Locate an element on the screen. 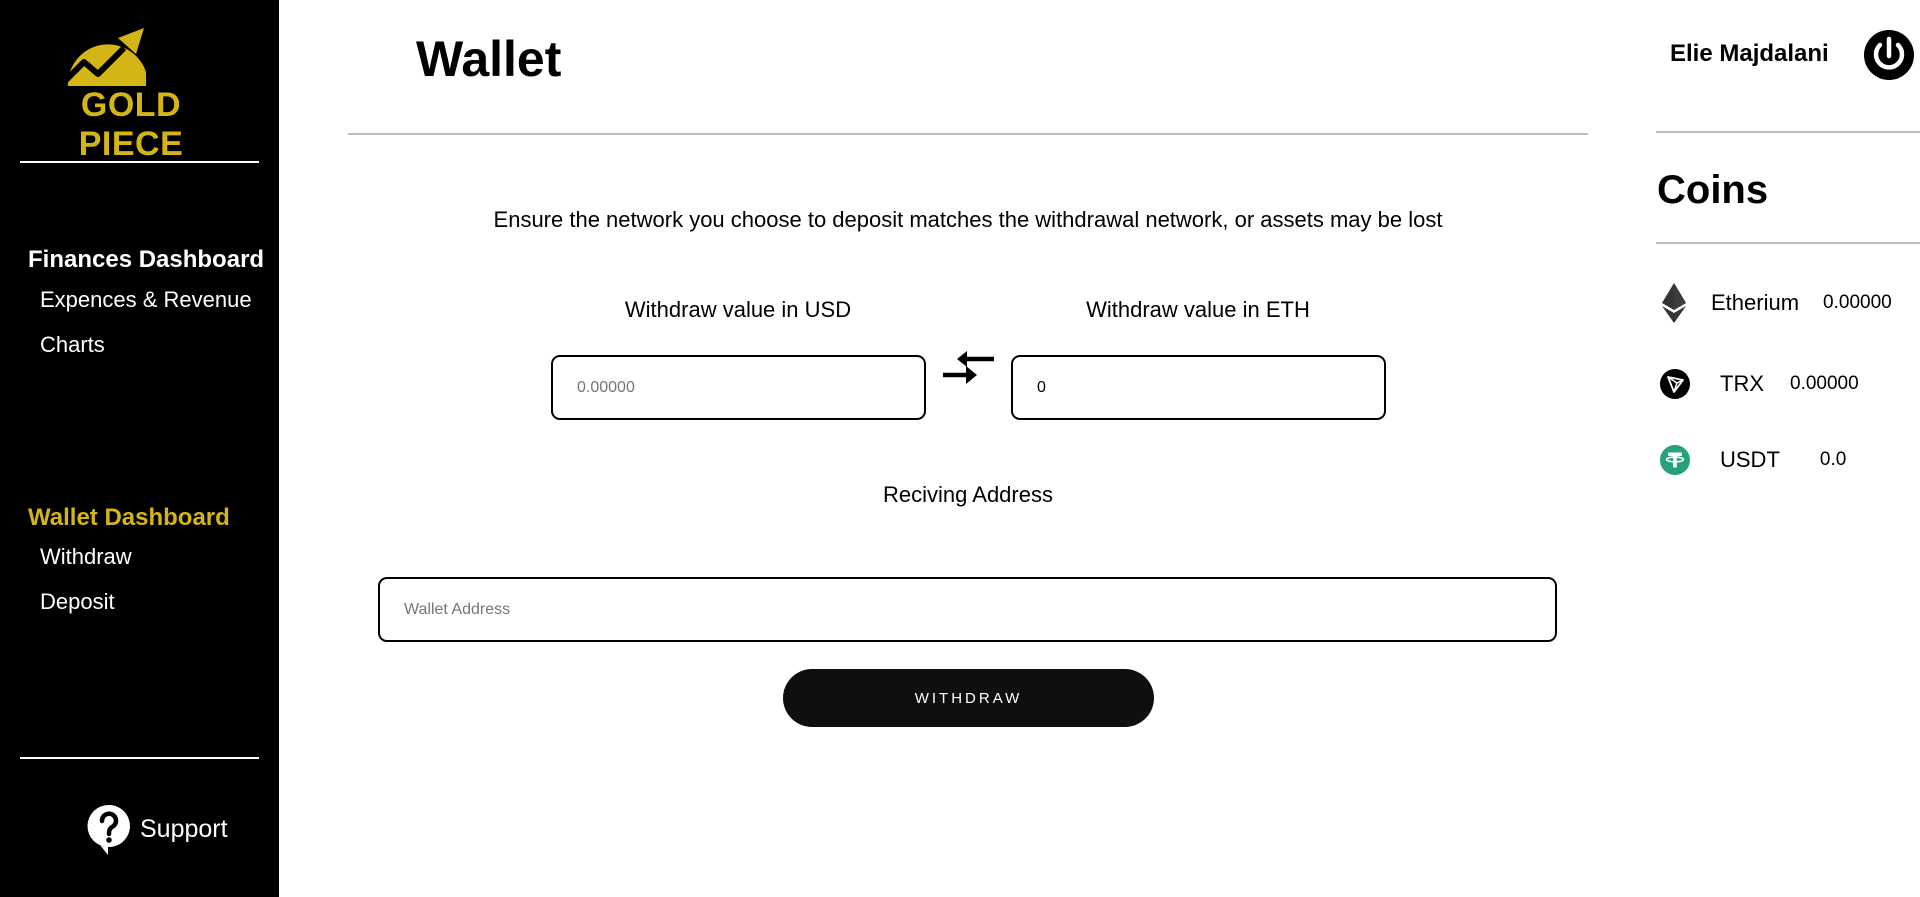 This screenshot has width=1920, height=897. wallet-address-input is located at coordinates (967, 609).